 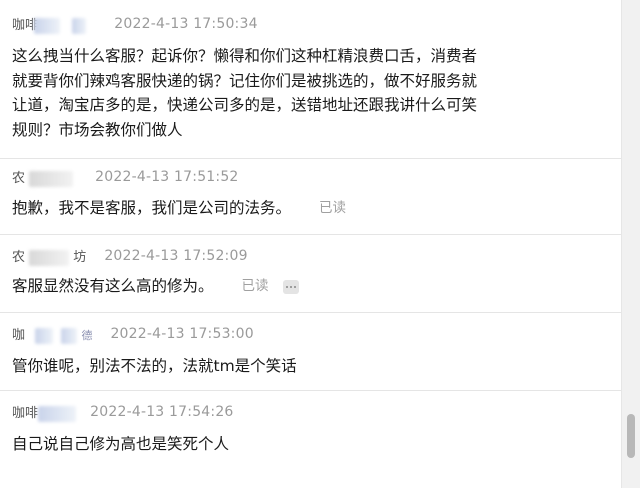 I want to click on message-content: 自己说自己修为高也是笑死个人, so click(x=317, y=444).